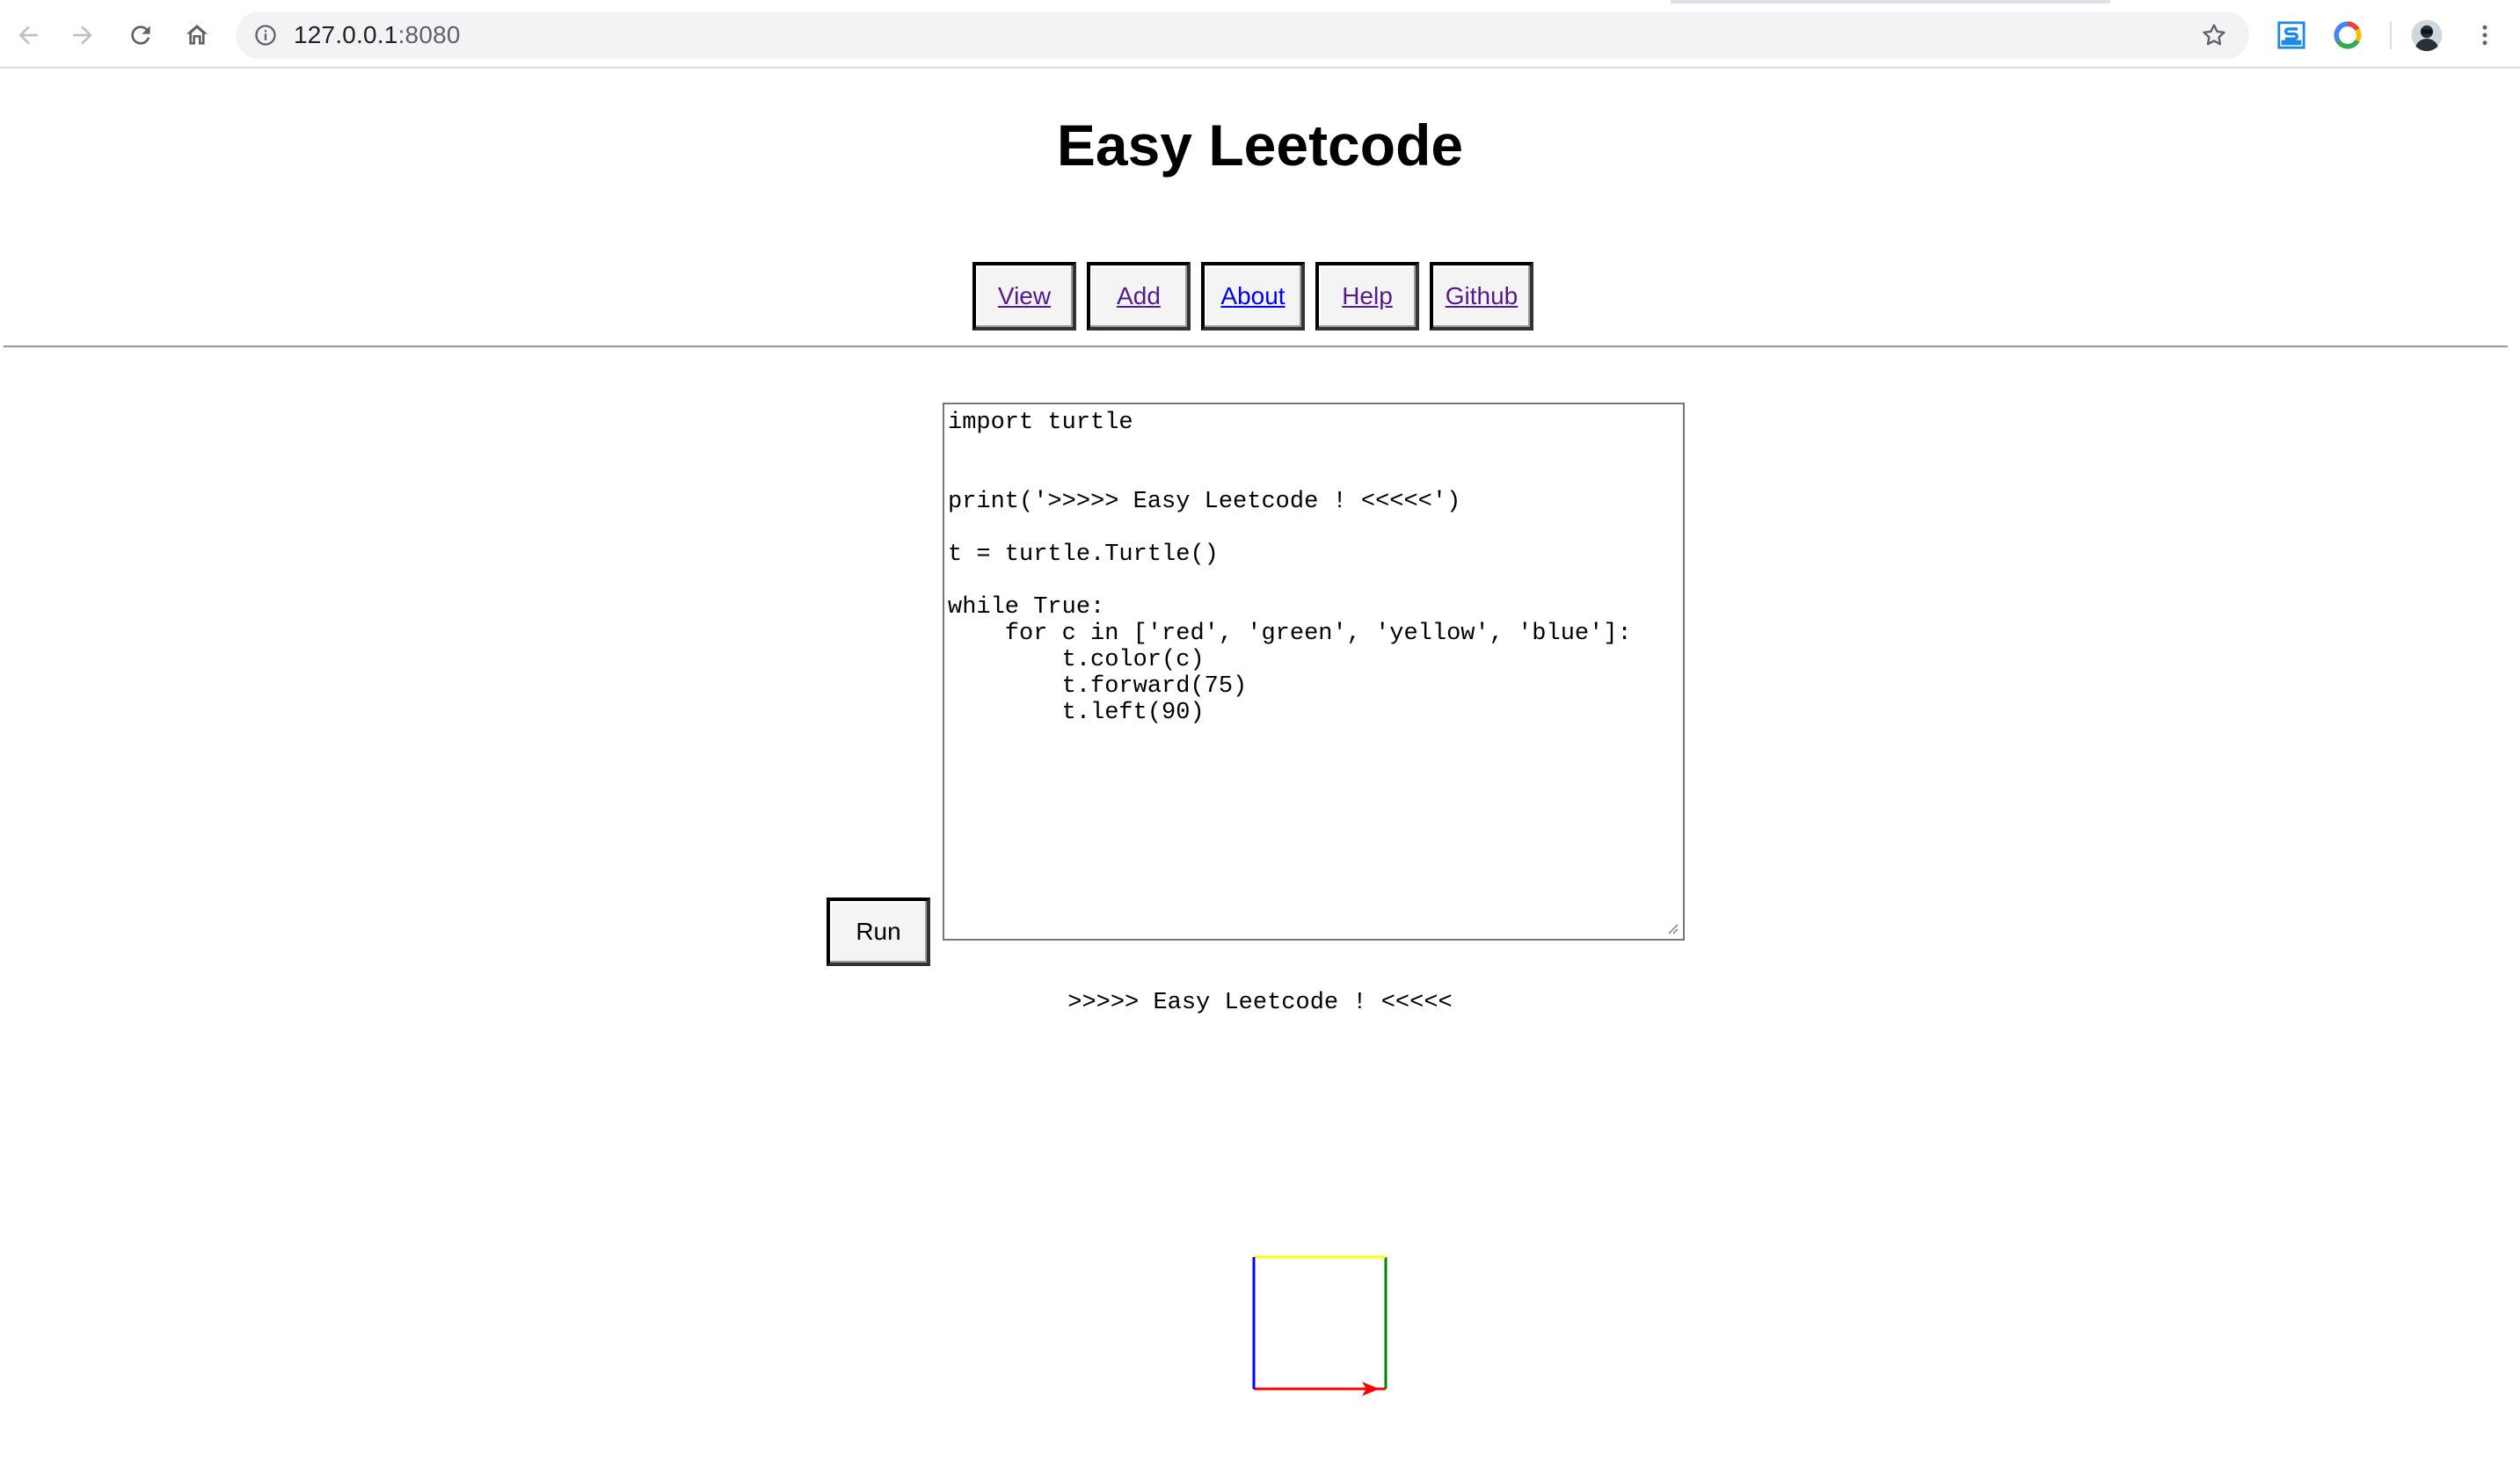 This screenshot has height=1468, width=2520. I want to click on nav-add-button: Add, so click(1139, 296).